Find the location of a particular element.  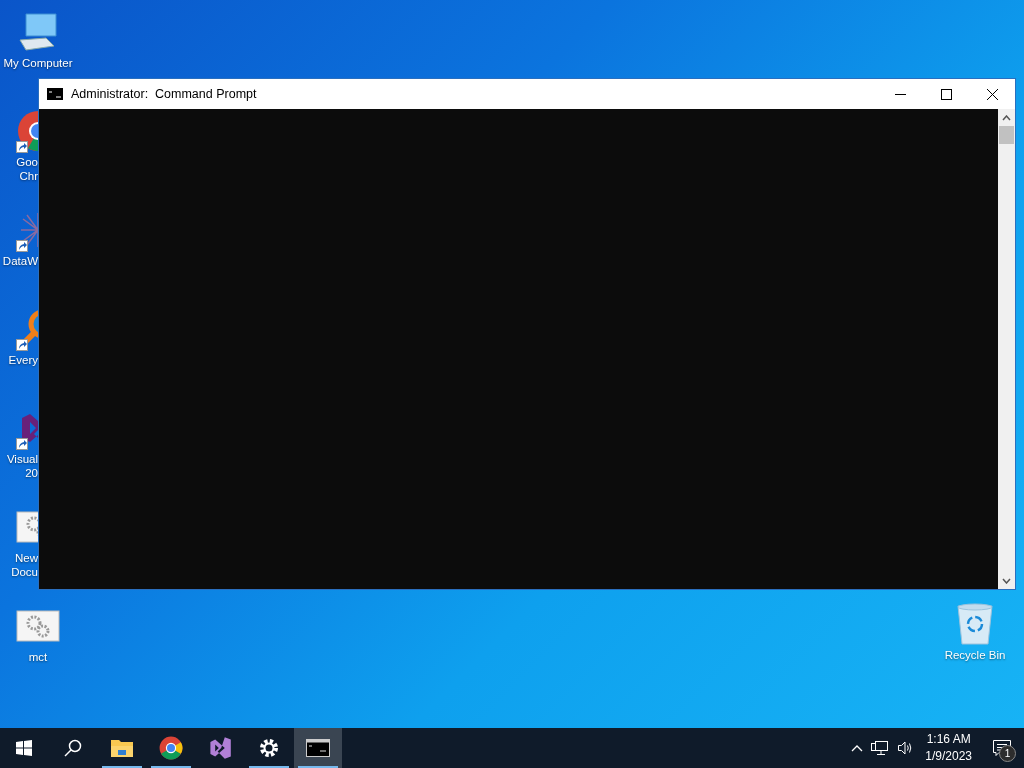

icon-label: Docu is located at coordinates (24, 572).